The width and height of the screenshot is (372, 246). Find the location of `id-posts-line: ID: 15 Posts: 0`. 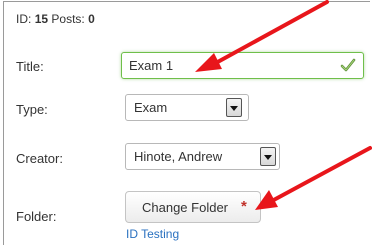

id-posts-line: ID: 15 Posts: 0 is located at coordinates (55, 19).